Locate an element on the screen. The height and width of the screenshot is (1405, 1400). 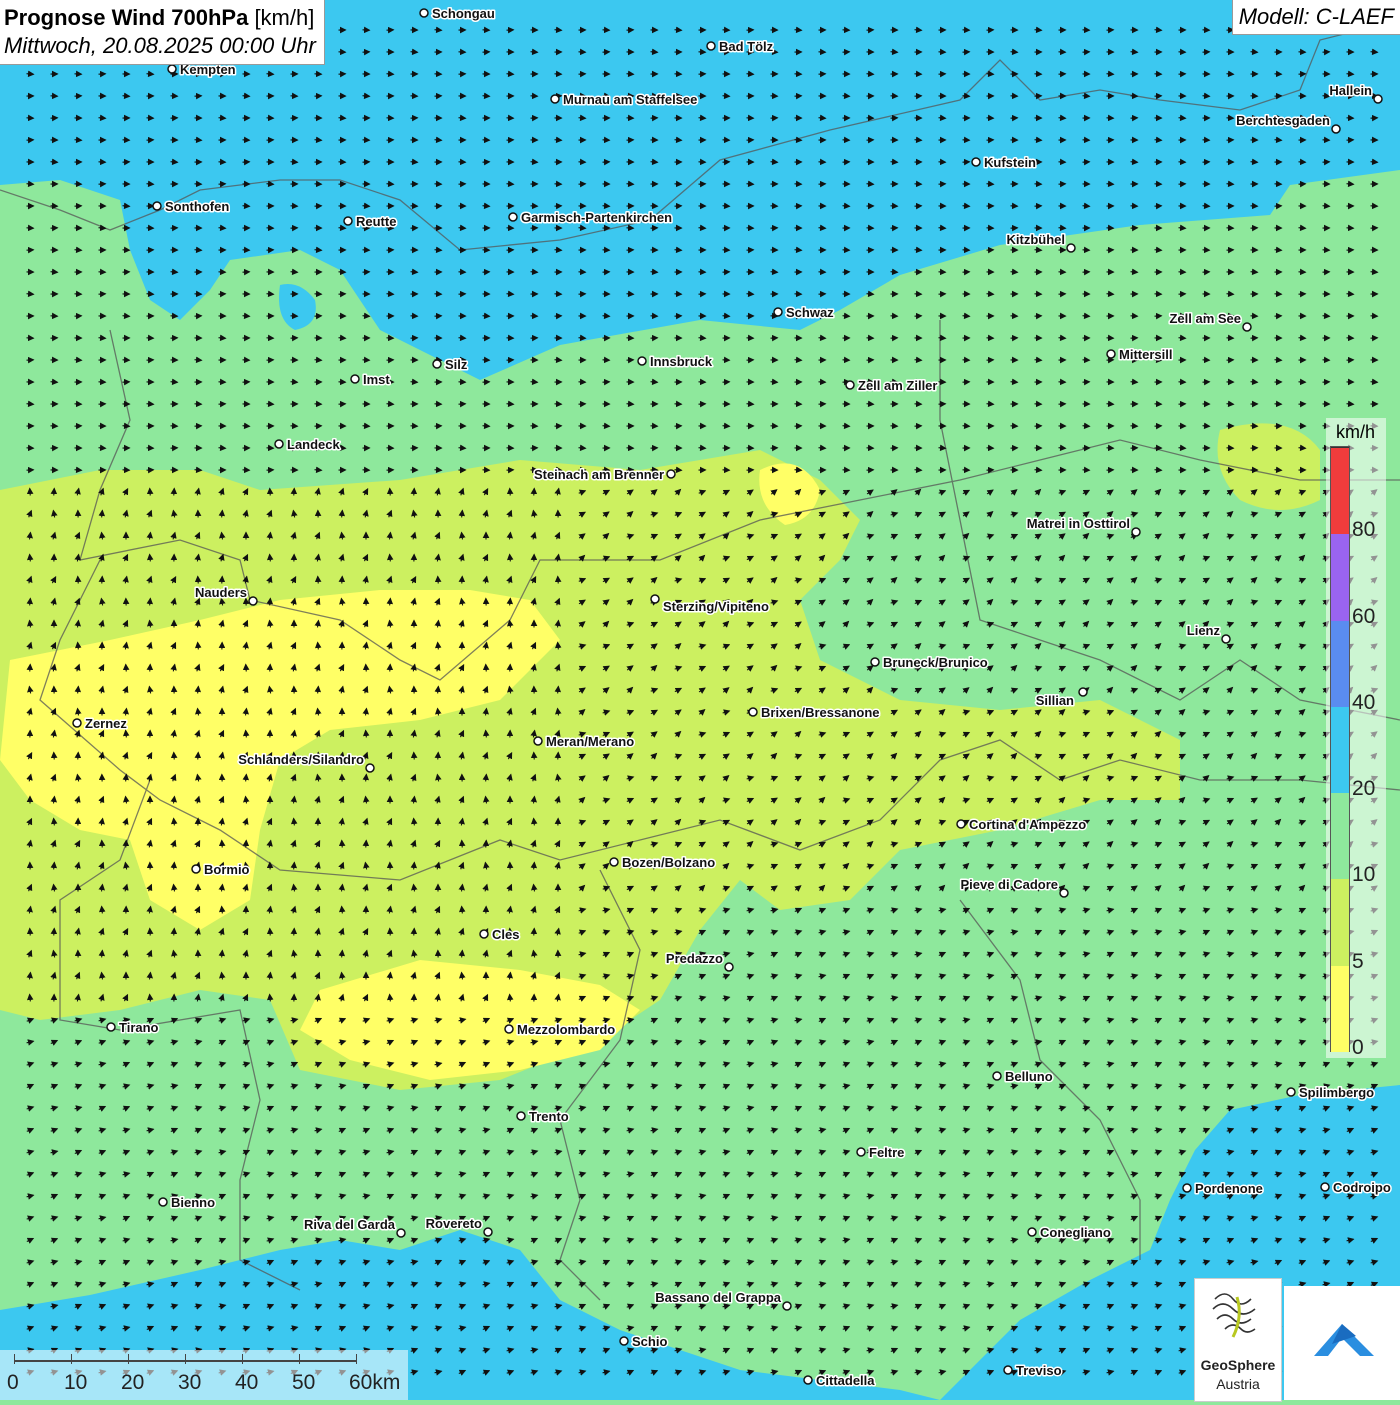
legend-bar is located at coordinates (1340, 749).